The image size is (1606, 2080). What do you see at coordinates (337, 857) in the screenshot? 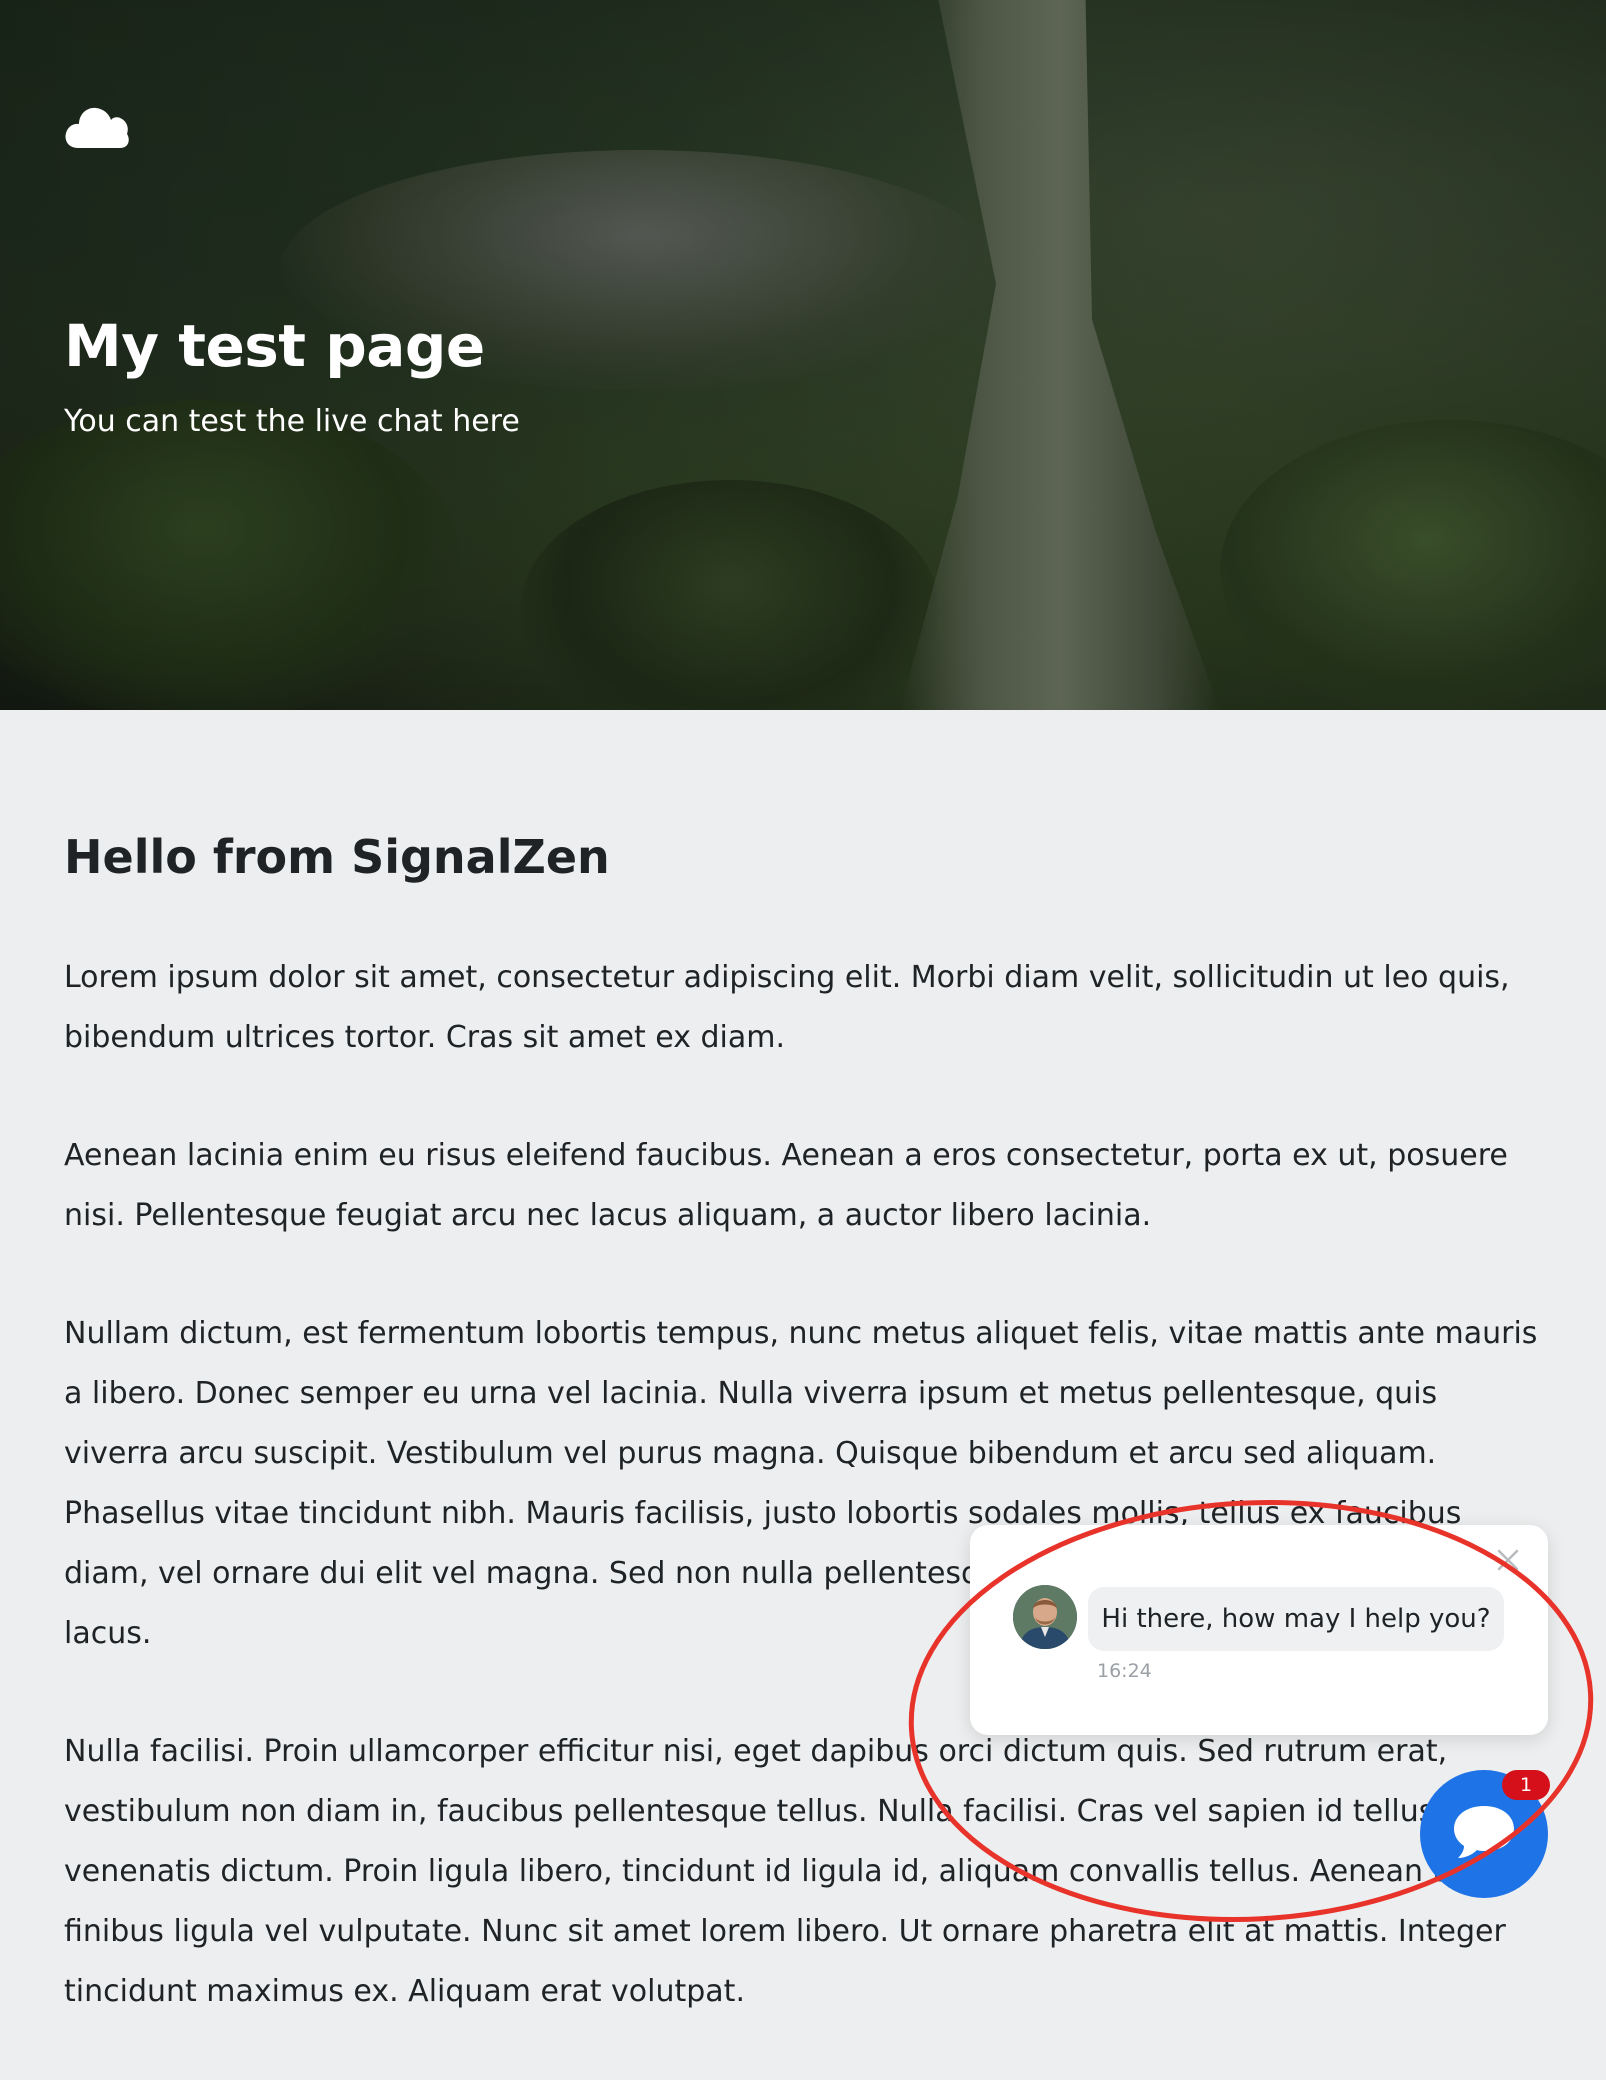
I see `content-heading: Hello from SignalZen` at bounding box center [337, 857].